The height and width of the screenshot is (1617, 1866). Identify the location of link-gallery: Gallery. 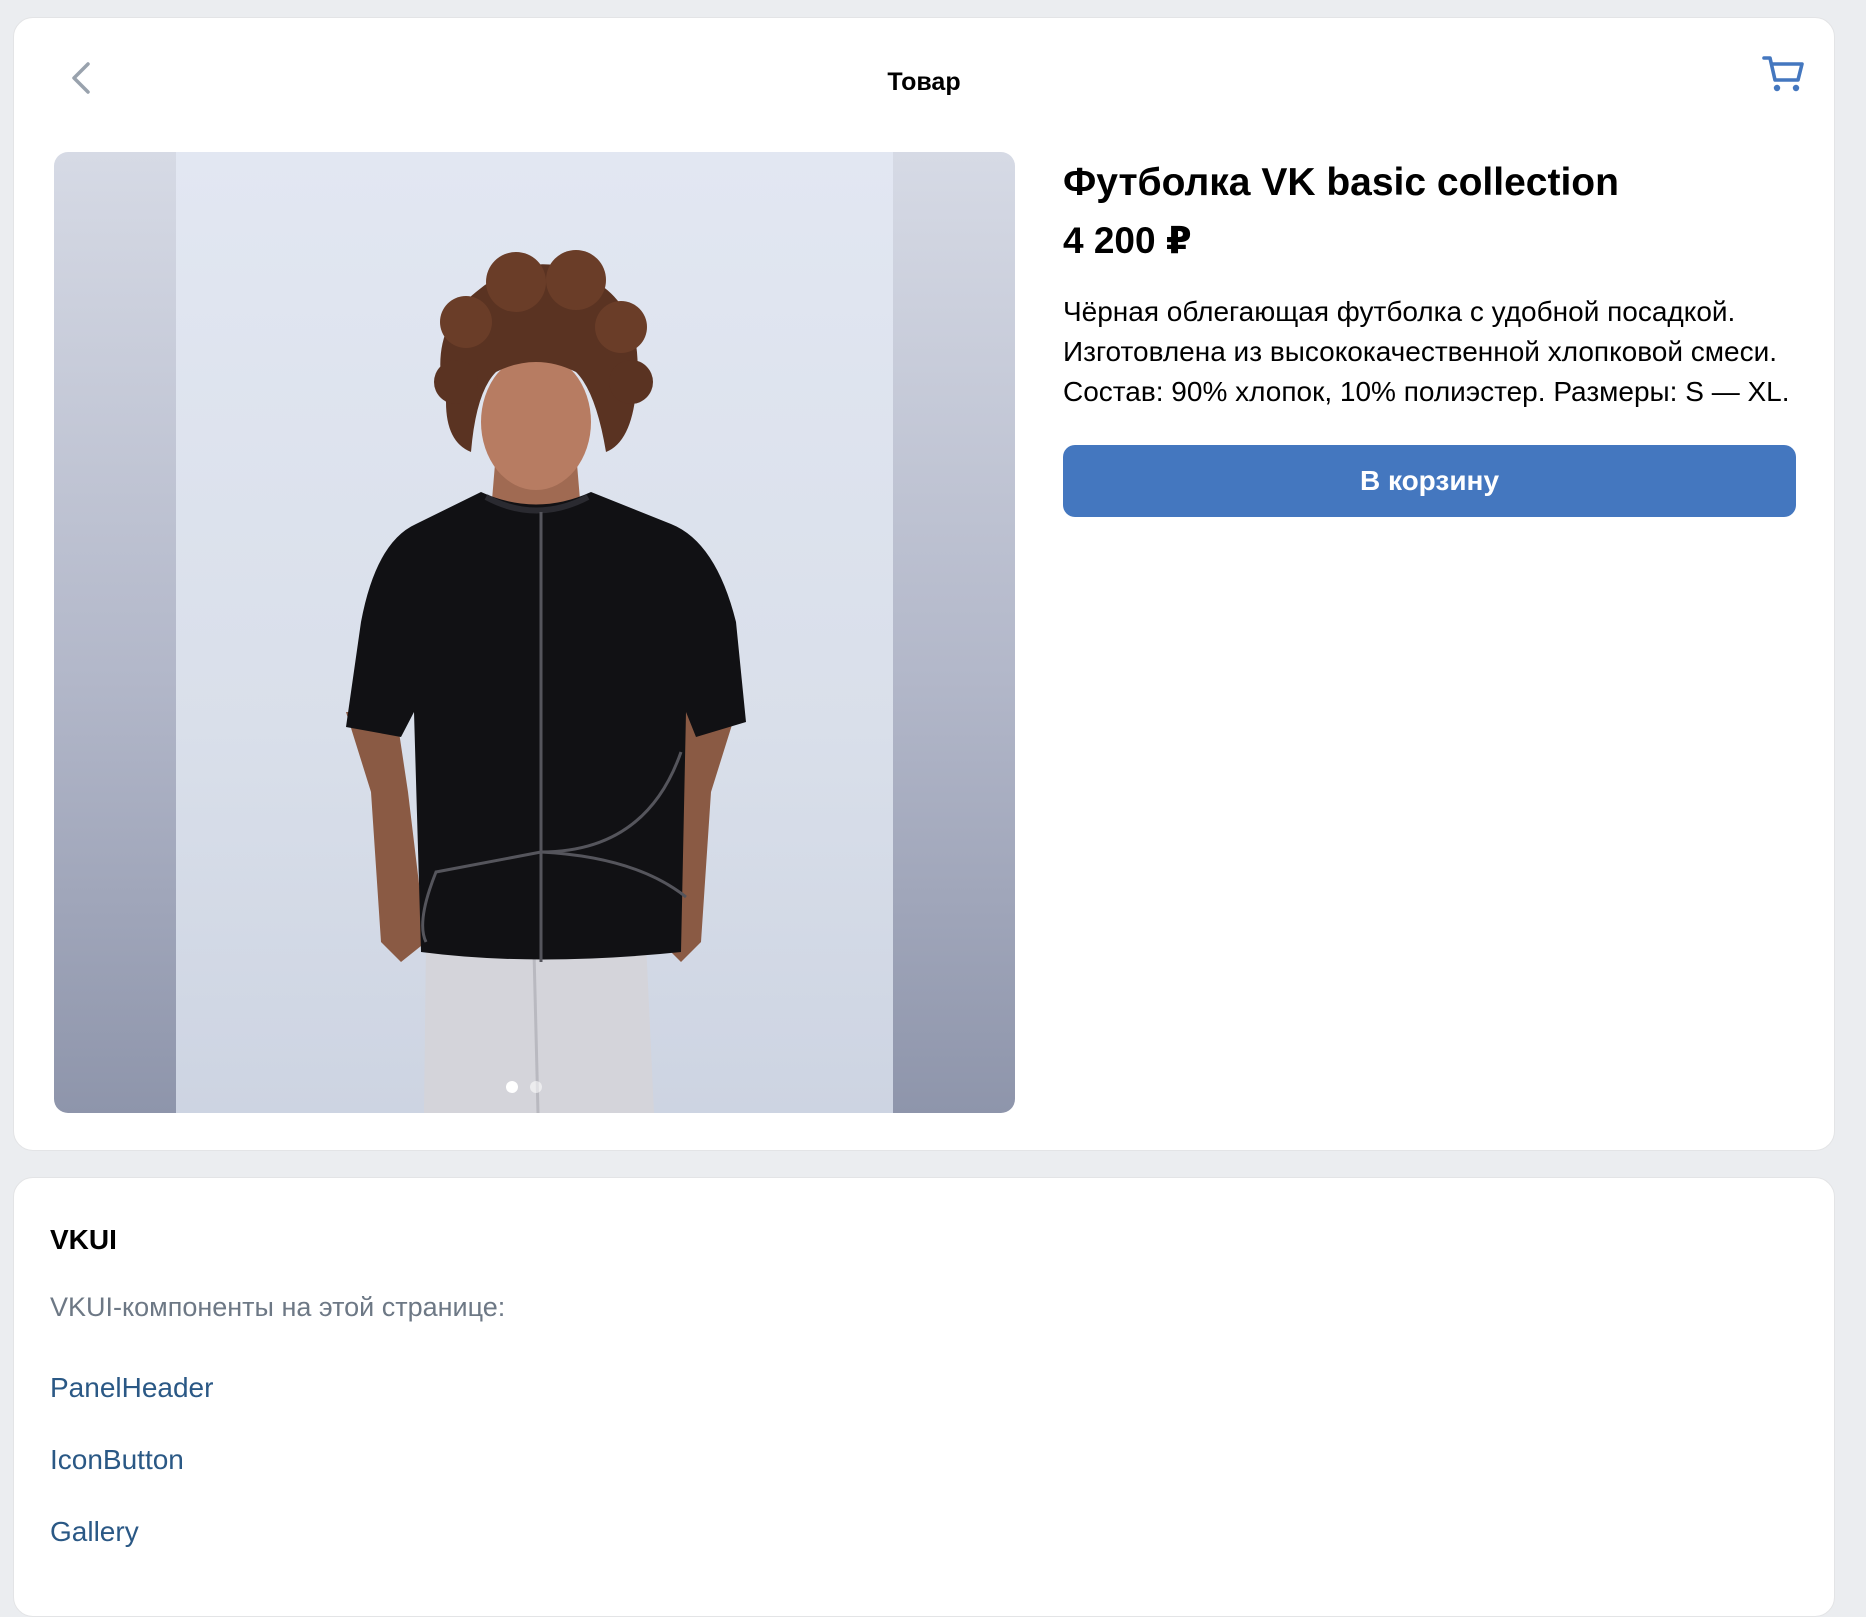
(94, 1532).